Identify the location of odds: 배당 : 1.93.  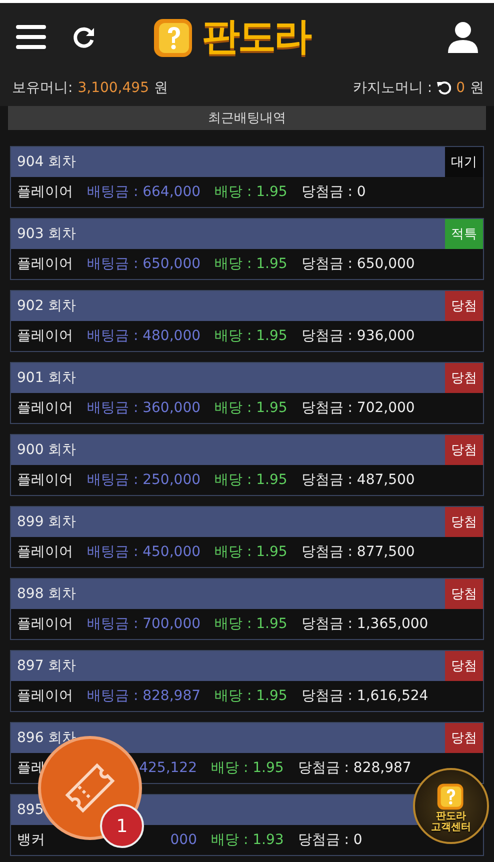
(247, 840).